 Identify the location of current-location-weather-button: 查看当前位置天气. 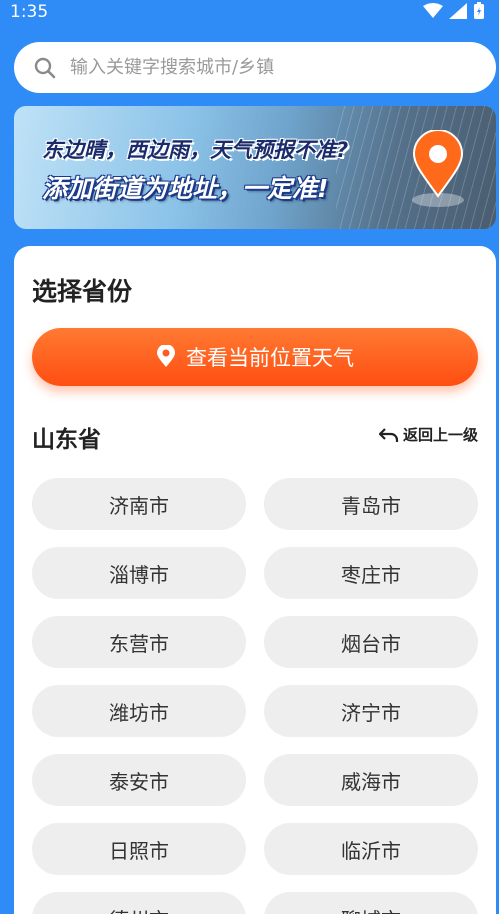
(255, 357).